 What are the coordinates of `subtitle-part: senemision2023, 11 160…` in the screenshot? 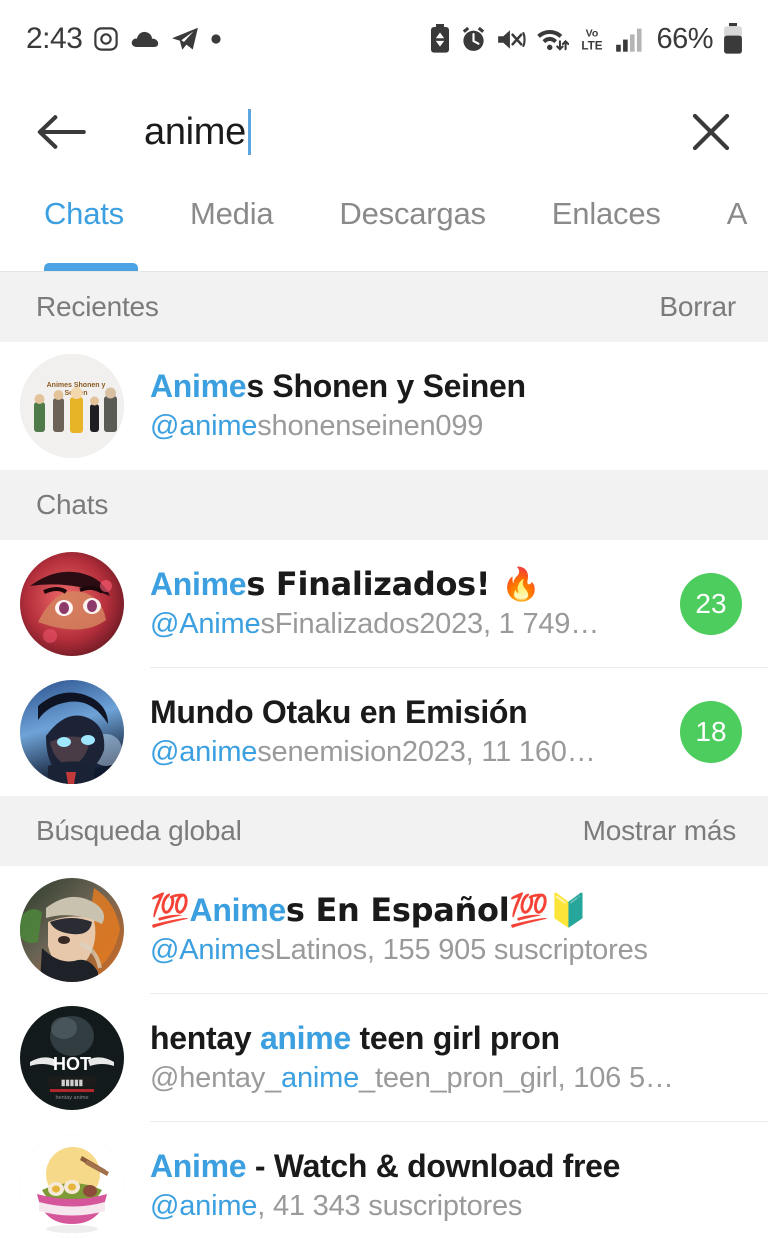 It's located at (426, 752).